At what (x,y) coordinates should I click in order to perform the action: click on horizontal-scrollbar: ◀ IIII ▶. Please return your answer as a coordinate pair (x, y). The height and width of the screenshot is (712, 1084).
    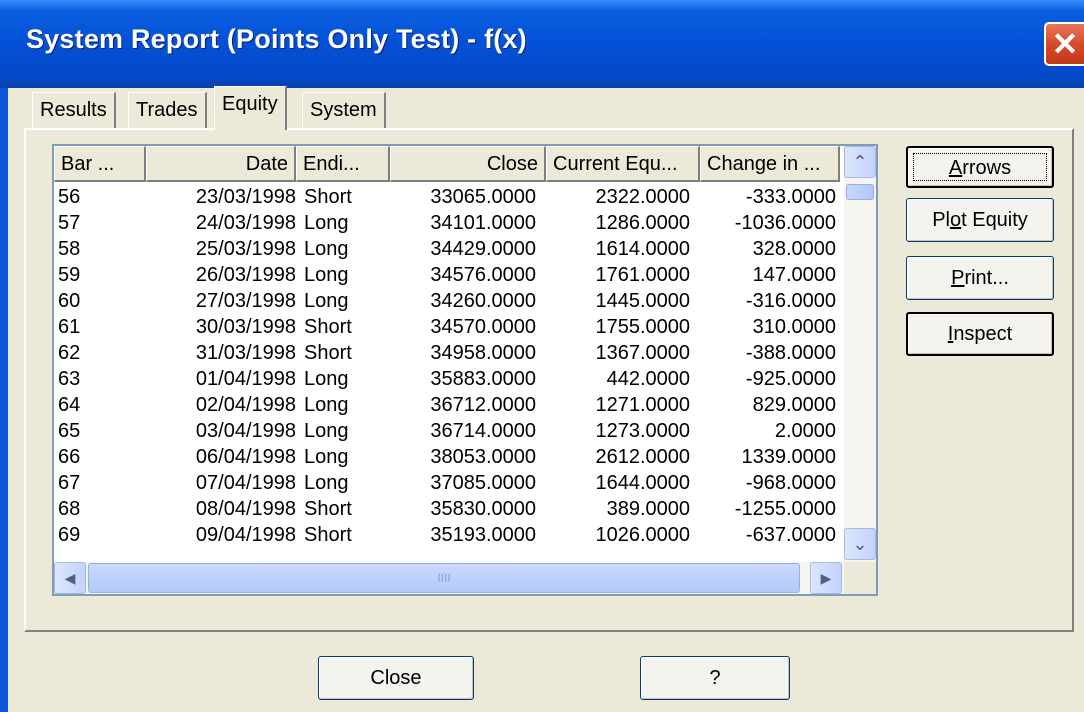
    Looking at the image, I should click on (449, 578).